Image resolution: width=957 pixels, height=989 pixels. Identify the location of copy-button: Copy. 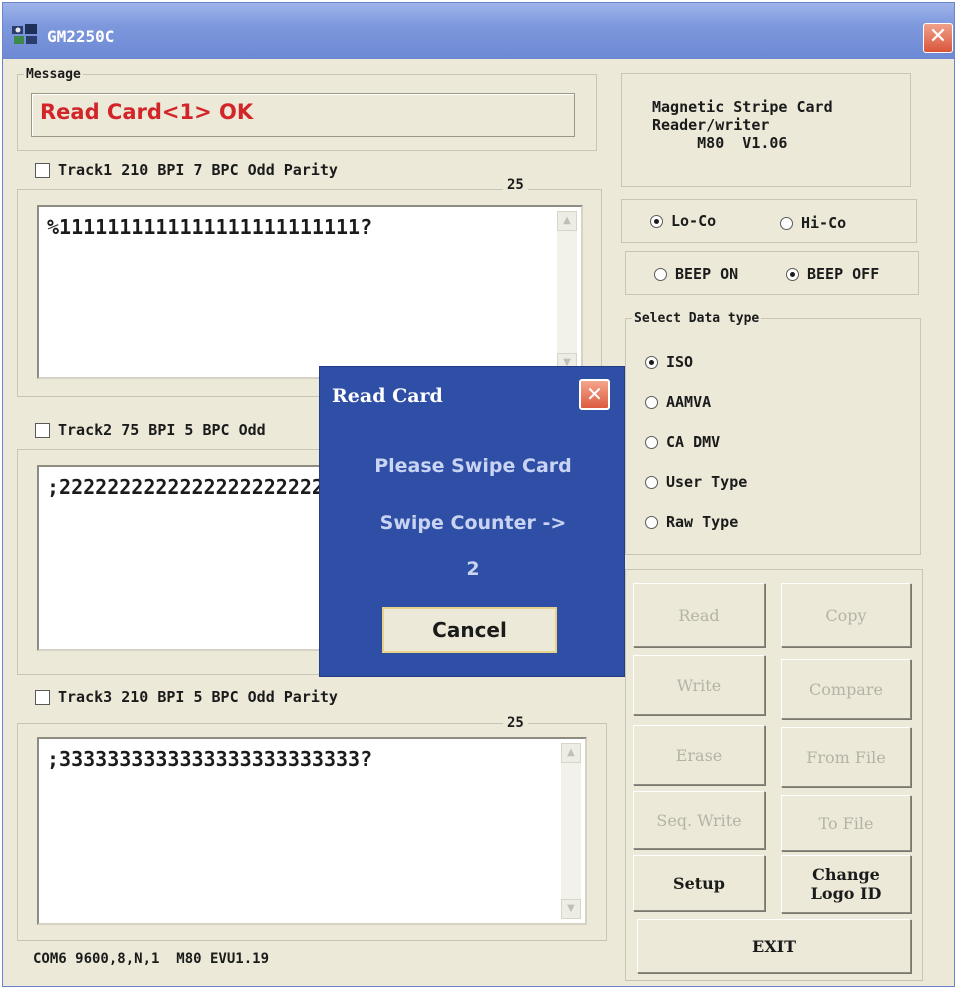
(846, 615).